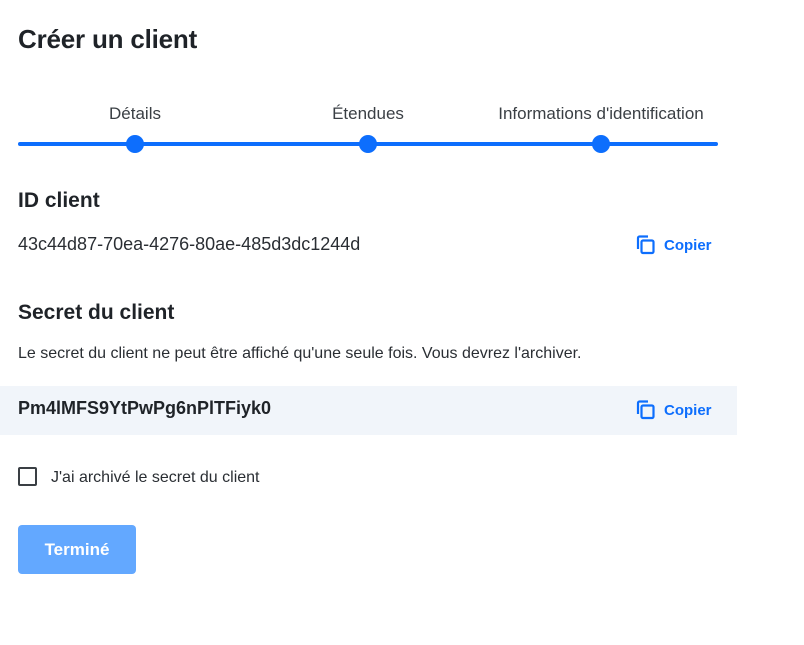 The width and height of the screenshot is (804, 645). I want to click on page-title: Créer un client, so click(108, 39).